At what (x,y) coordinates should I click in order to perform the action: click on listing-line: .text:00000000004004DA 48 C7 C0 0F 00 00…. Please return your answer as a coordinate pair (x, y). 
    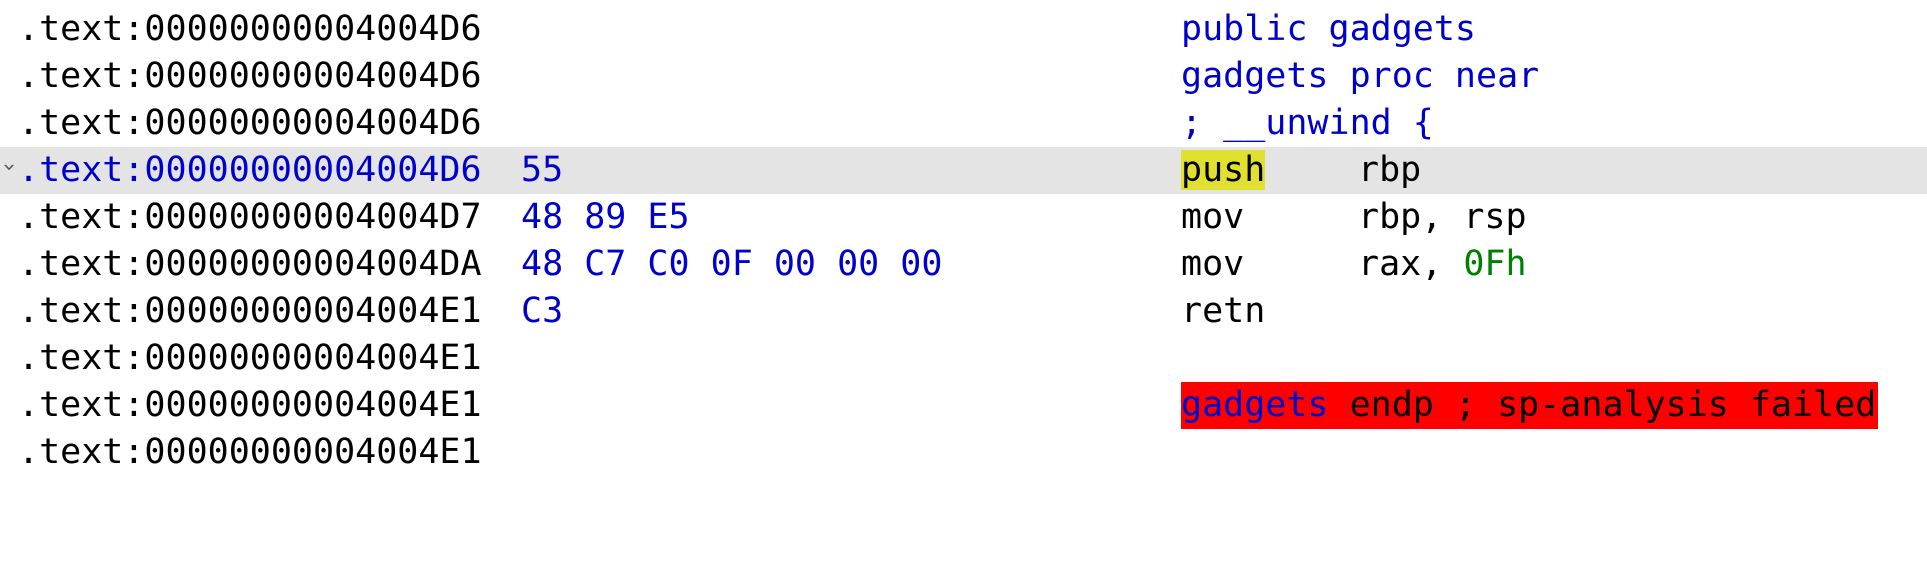
    Looking at the image, I should click on (963, 264).